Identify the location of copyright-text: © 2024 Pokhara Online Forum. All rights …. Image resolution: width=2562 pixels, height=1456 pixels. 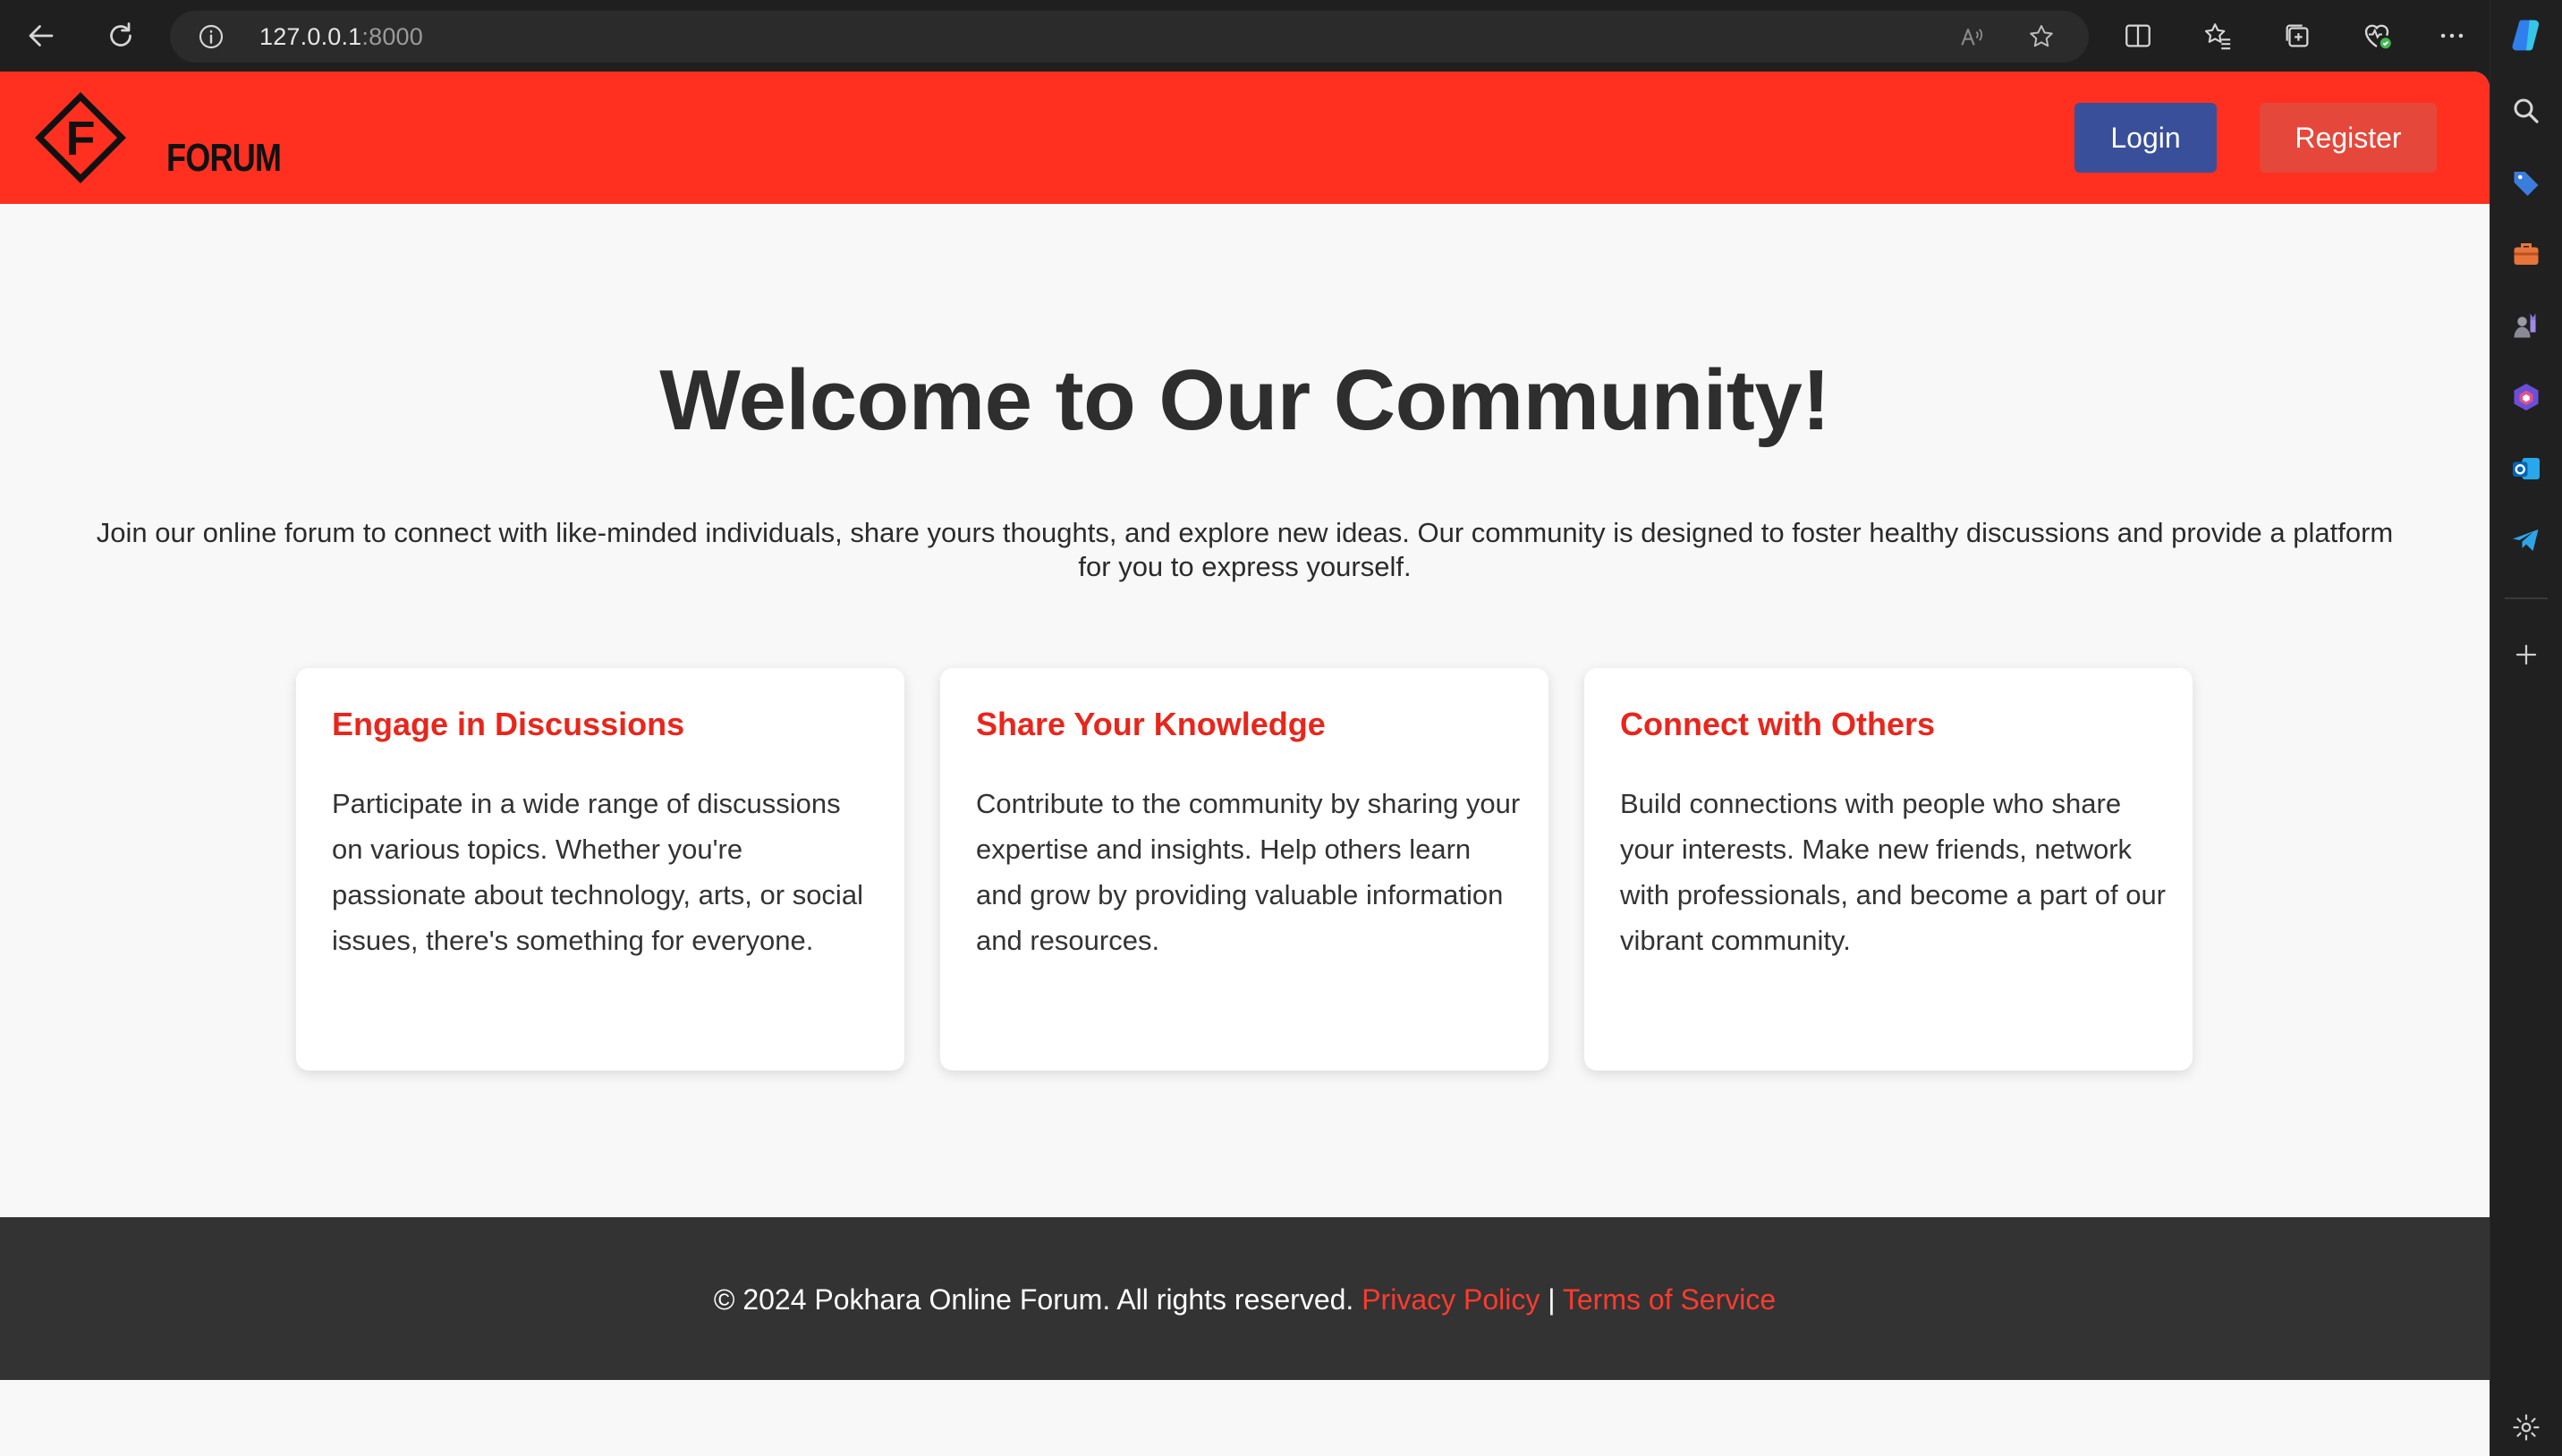
(1037, 1299).